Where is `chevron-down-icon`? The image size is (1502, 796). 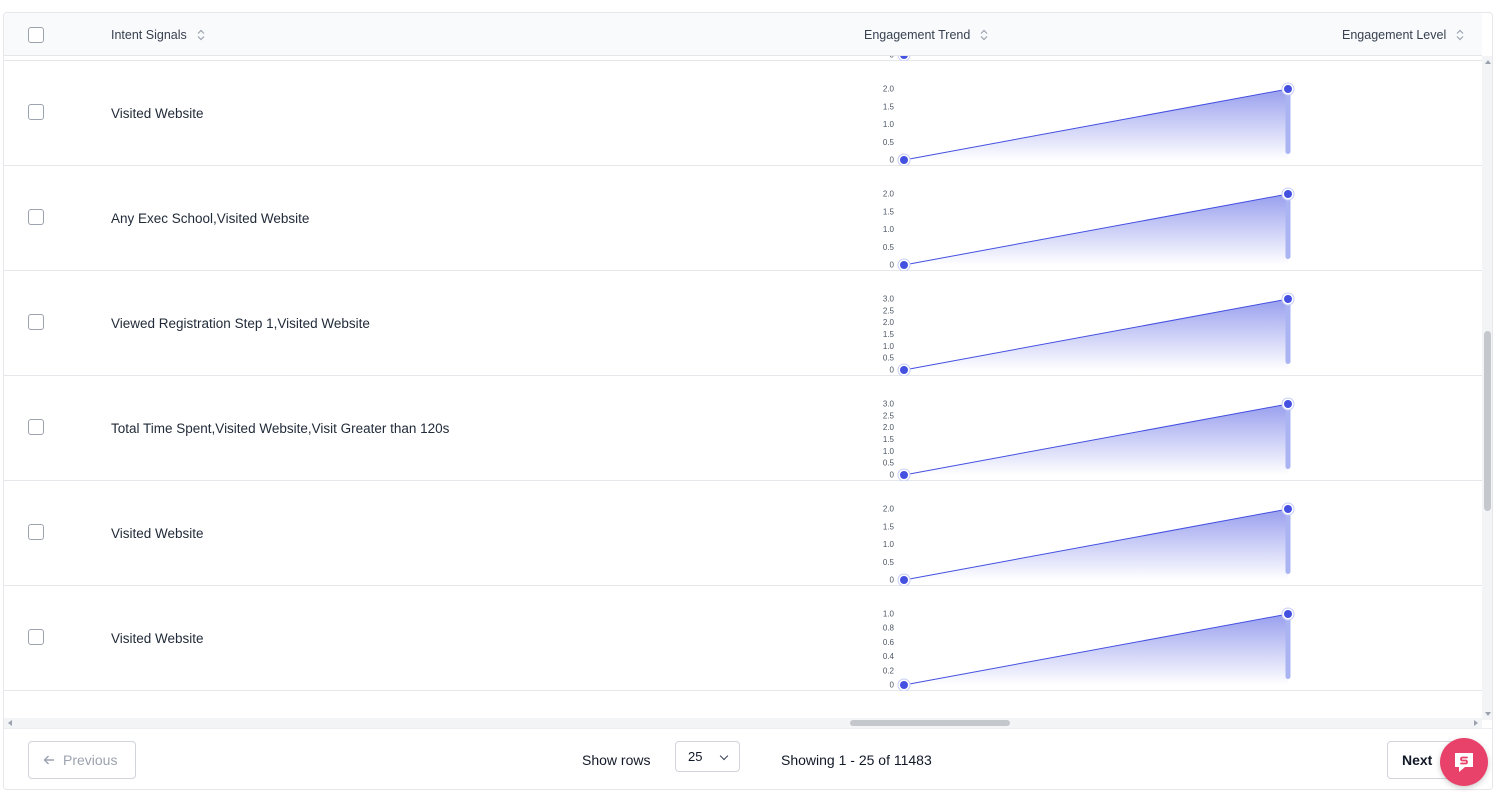
chevron-down-icon is located at coordinates (724, 756).